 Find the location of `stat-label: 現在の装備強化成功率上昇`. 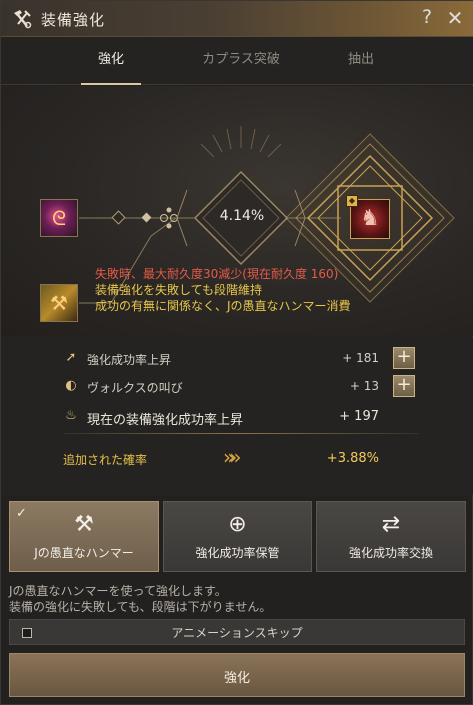

stat-label: 現在の装備強化成功率上昇 is located at coordinates (165, 420).